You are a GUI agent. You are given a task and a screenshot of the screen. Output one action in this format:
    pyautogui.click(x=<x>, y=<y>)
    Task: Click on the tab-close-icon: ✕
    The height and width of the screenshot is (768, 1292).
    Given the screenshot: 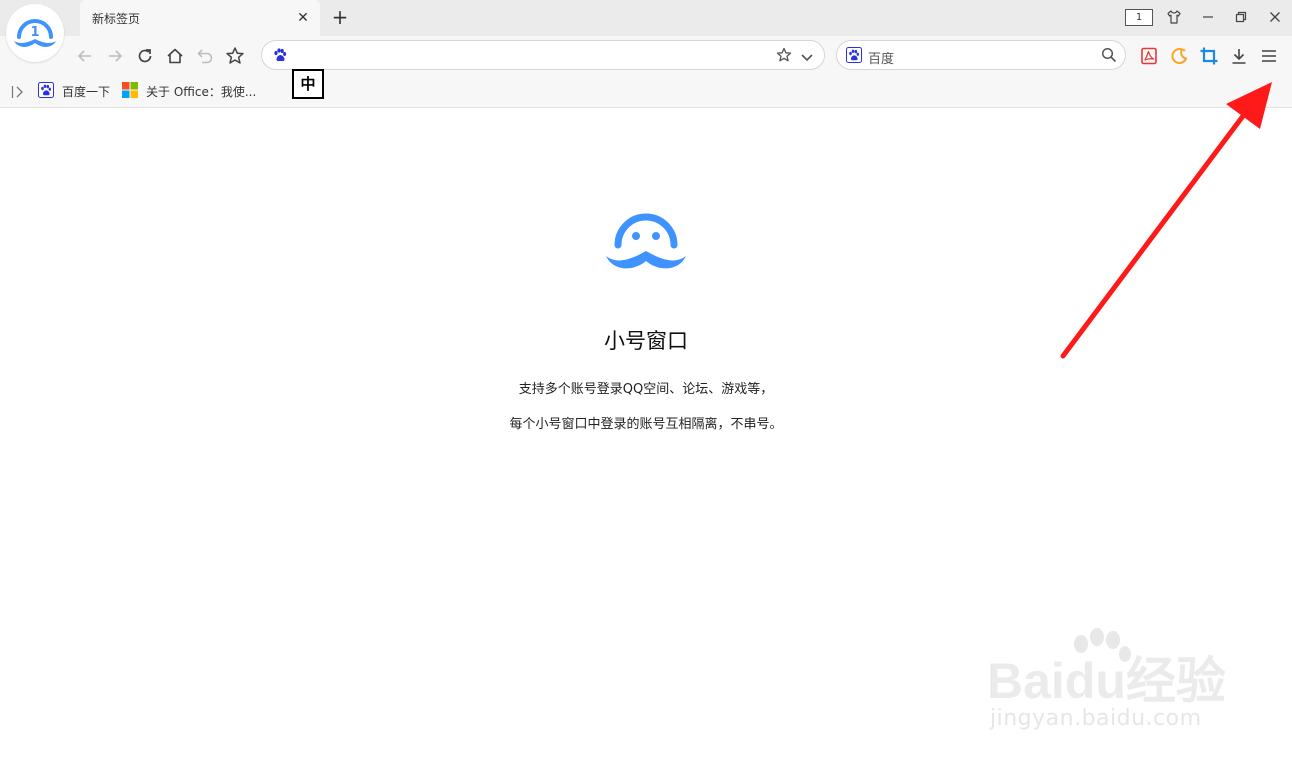 What is the action you would take?
    pyautogui.click(x=303, y=18)
    